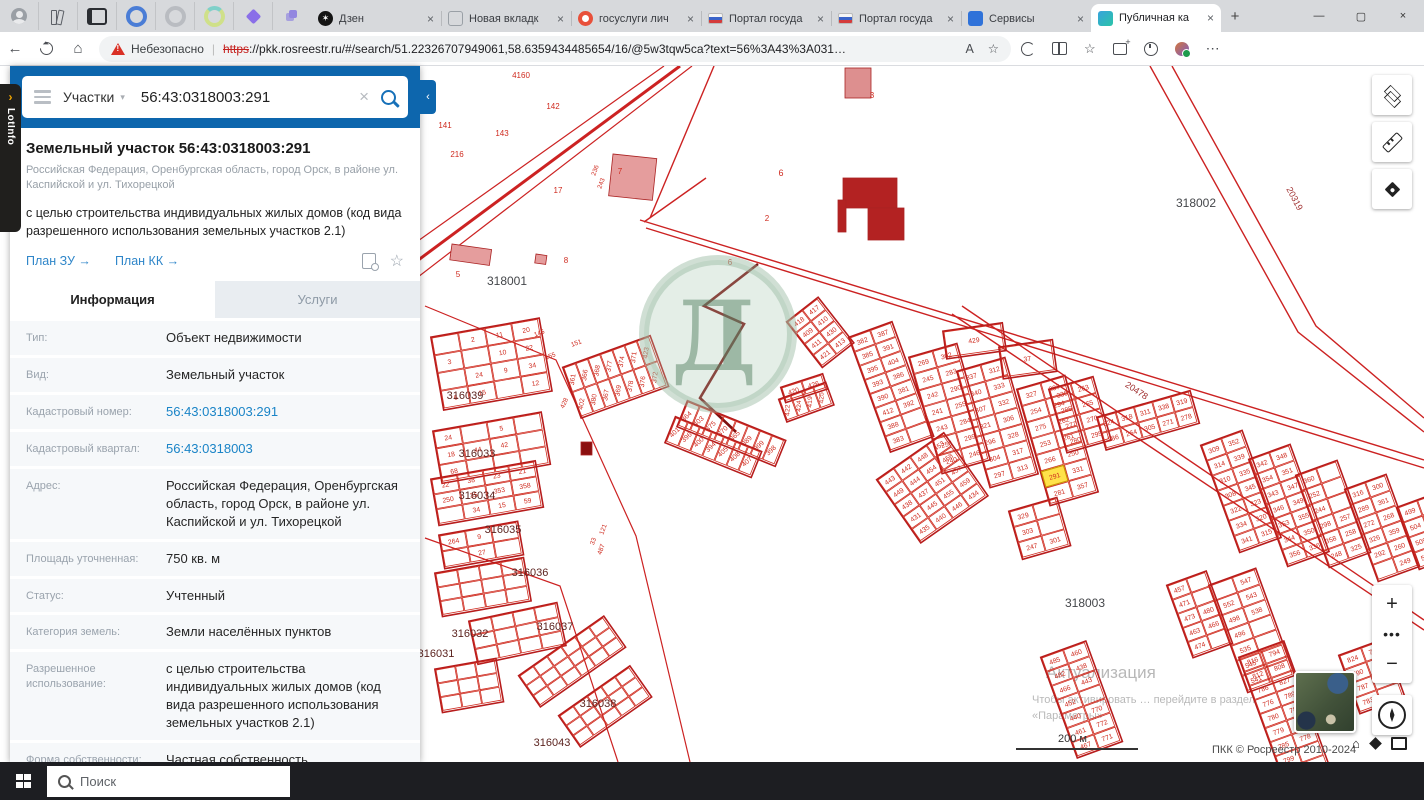 The width and height of the screenshot is (1424, 800). What do you see at coordinates (135, 16) in the screenshot?
I see `pinned-ring-blue-tab` at bounding box center [135, 16].